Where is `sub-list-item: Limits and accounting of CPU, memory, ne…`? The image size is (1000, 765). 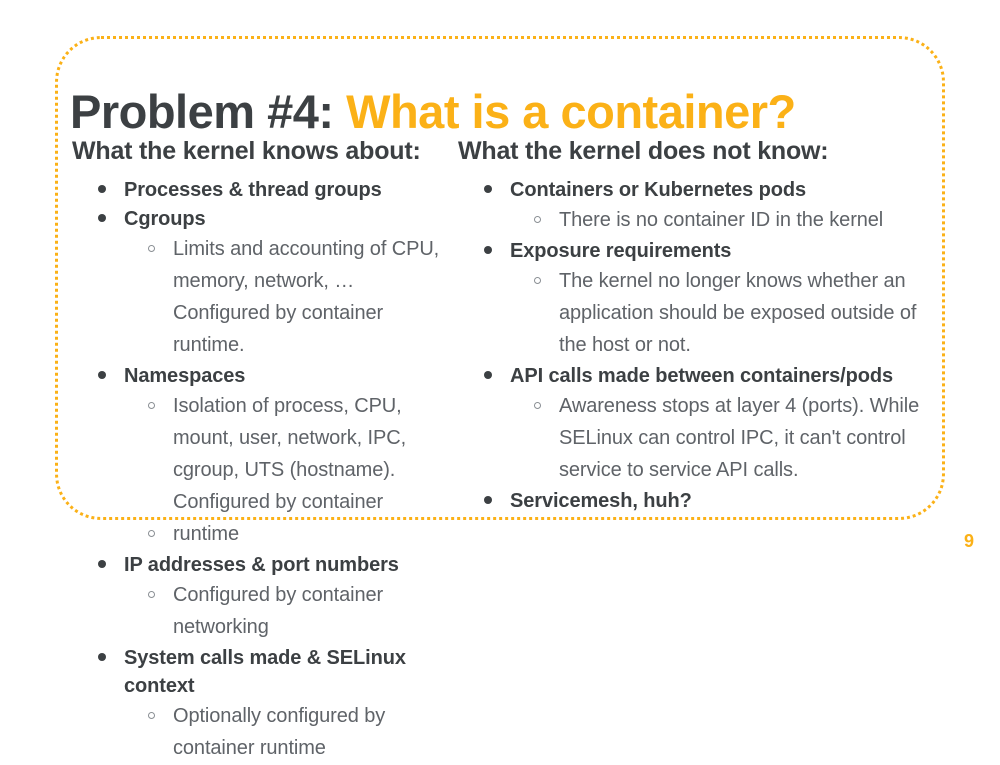 sub-list-item: Limits and accounting of CPU, memory, ne… is located at coordinates (284, 297).